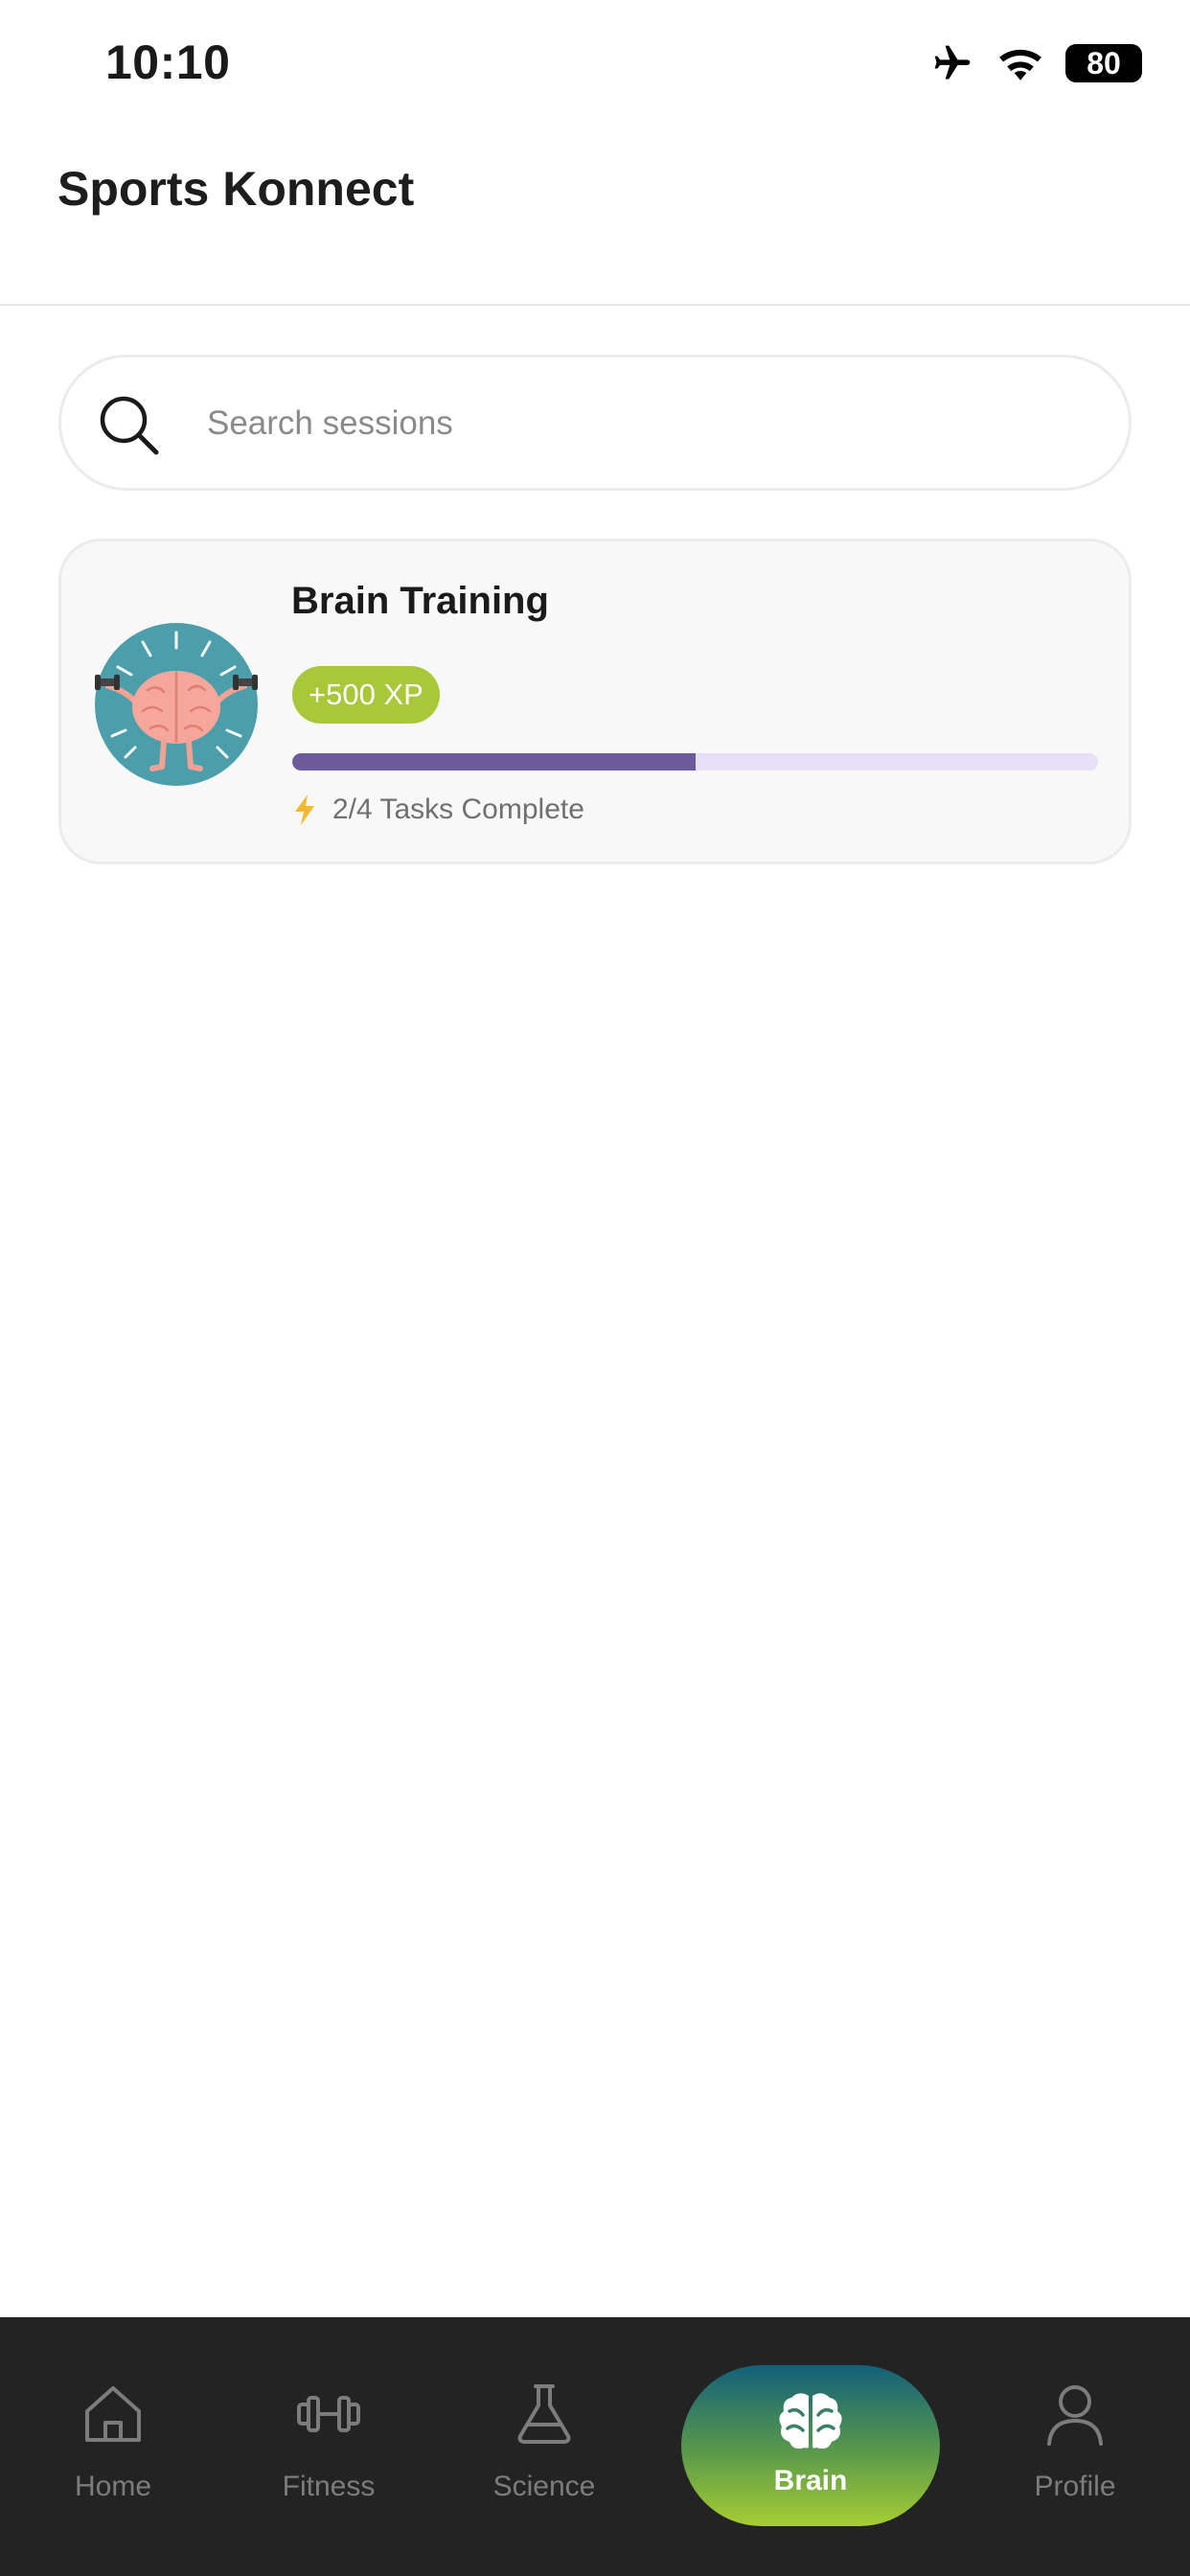 Image resolution: width=1190 pixels, height=2576 pixels. What do you see at coordinates (1075, 2486) in the screenshot?
I see `nav-label-profile: Profile` at bounding box center [1075, 2486].